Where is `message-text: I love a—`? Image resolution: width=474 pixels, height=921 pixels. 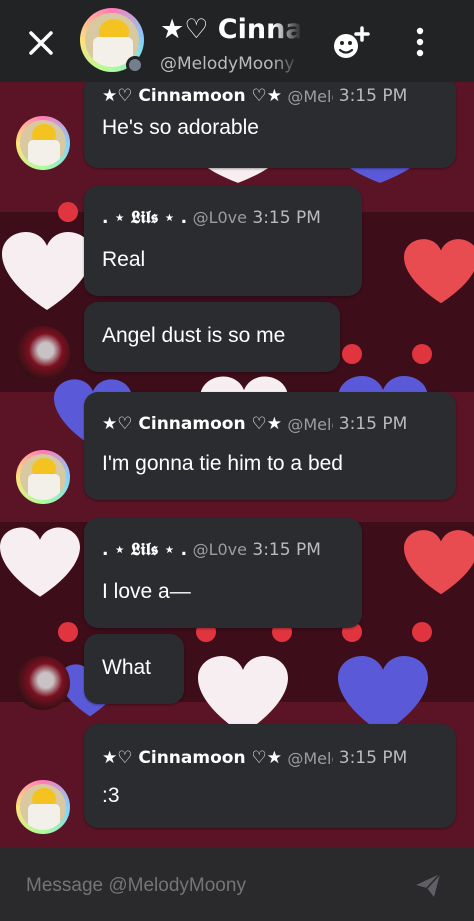 message-text: I love a— is located at coordinates (146, 591).